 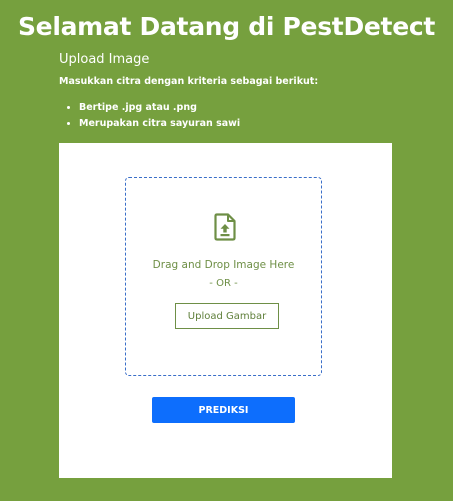 What do you see at coordinates (227, 316) in the screenshot?
I see `upload-image-button: Upload Gambar` at bounding box center [227, 316].